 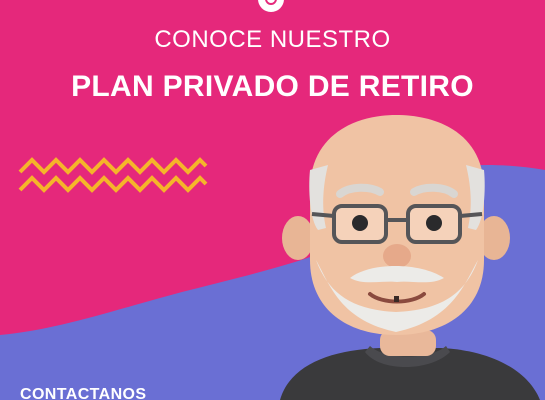 What do you see at coordinates (397, 256) in the screenshot?
I see `nose-shape` at bounding box center [397, 256].